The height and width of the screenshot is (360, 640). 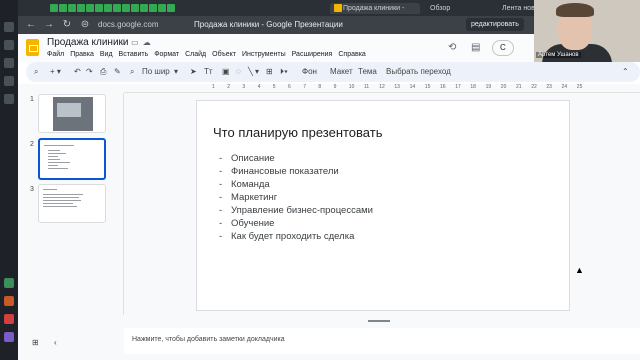 I want to click on grid-view-icon: ⊞, so click(x=35, y=342).